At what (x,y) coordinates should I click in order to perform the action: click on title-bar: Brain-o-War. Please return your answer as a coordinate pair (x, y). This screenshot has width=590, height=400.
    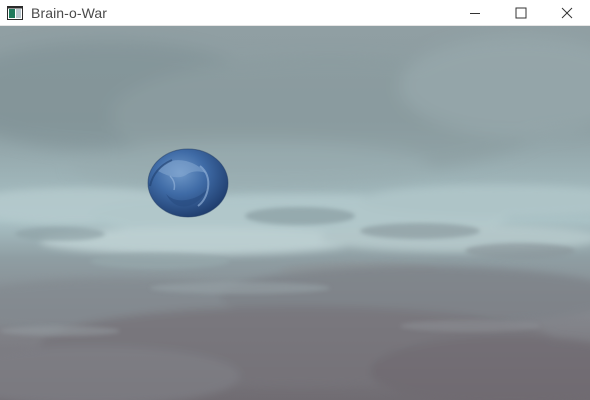
    Looking at the image, I should click on (295, 13).